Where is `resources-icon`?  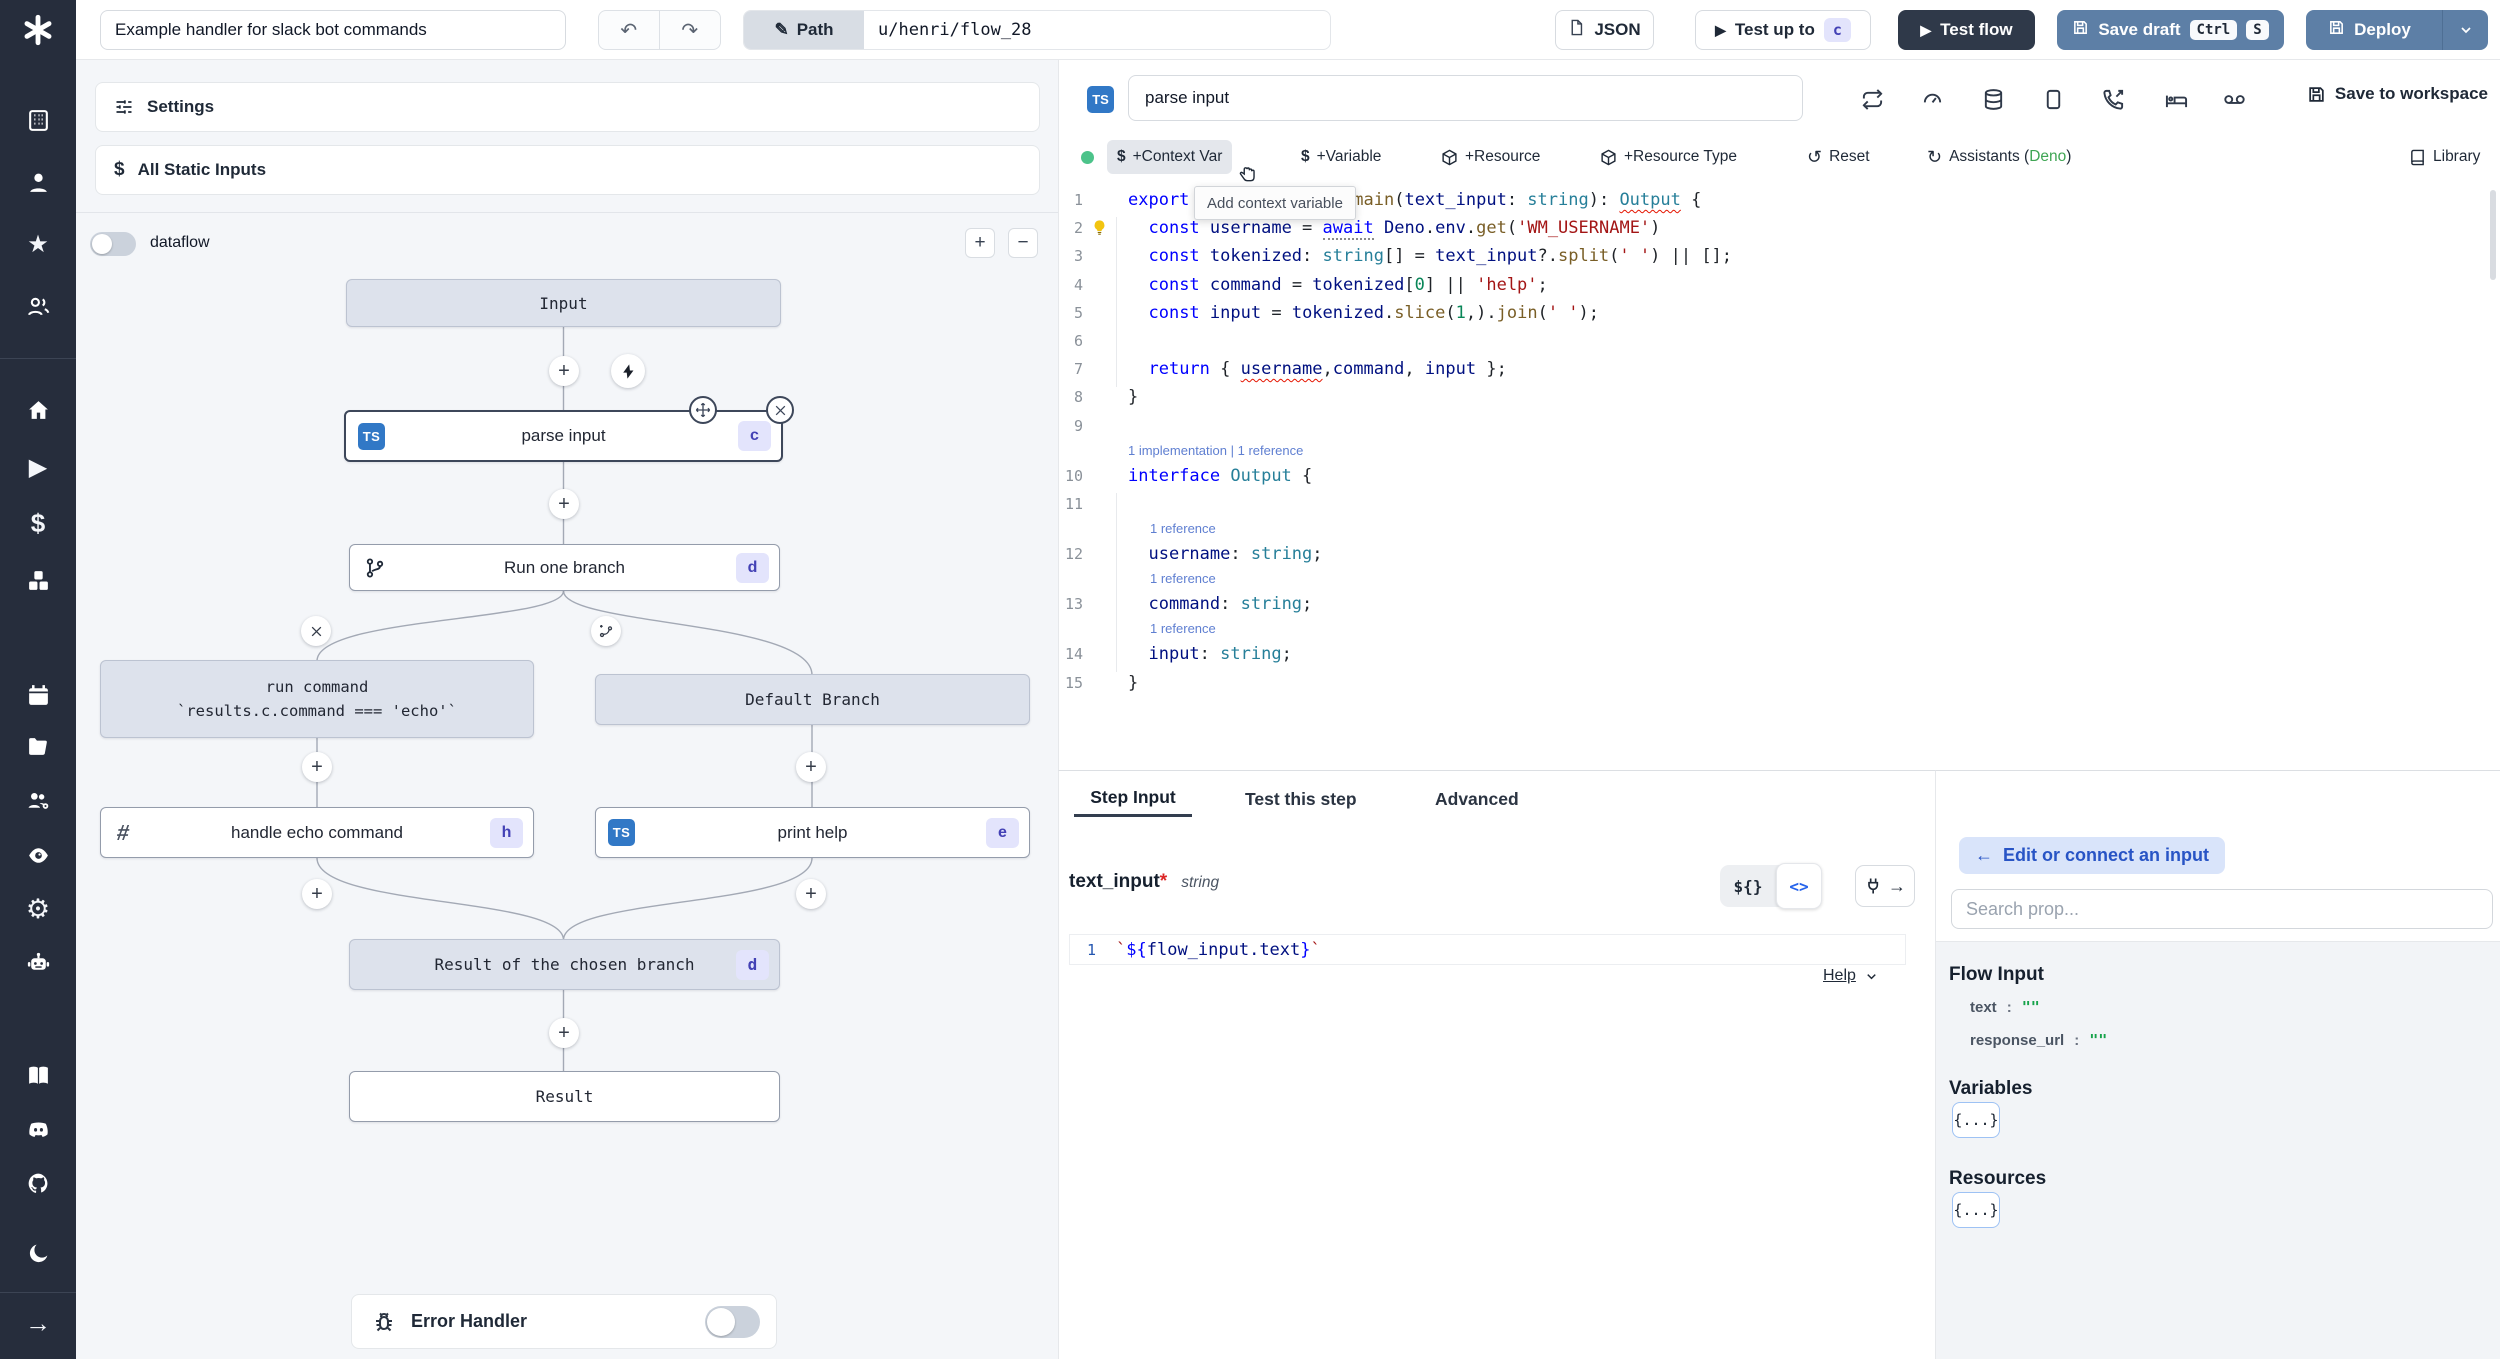
resources-icon is located at coordinates (38, 580).